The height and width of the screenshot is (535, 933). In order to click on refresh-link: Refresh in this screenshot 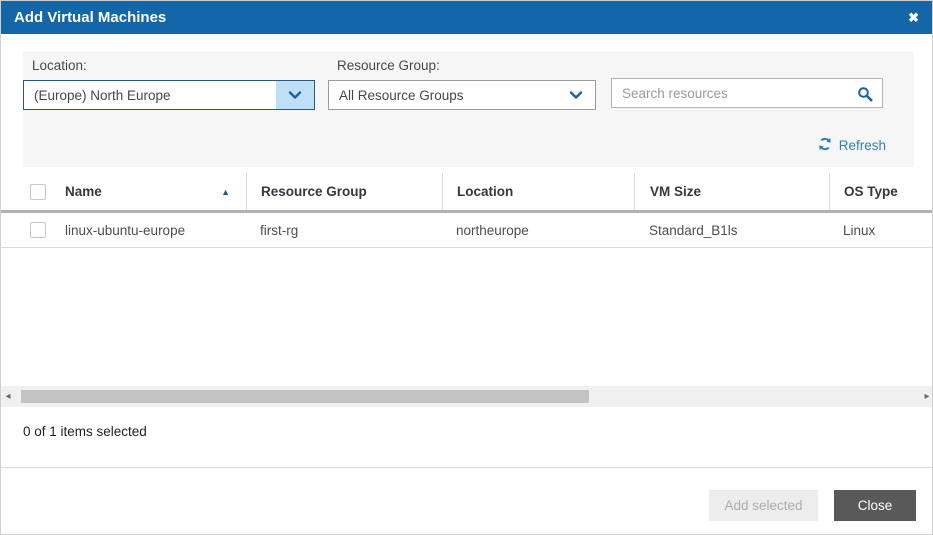, I will do `click(852, 145)`.